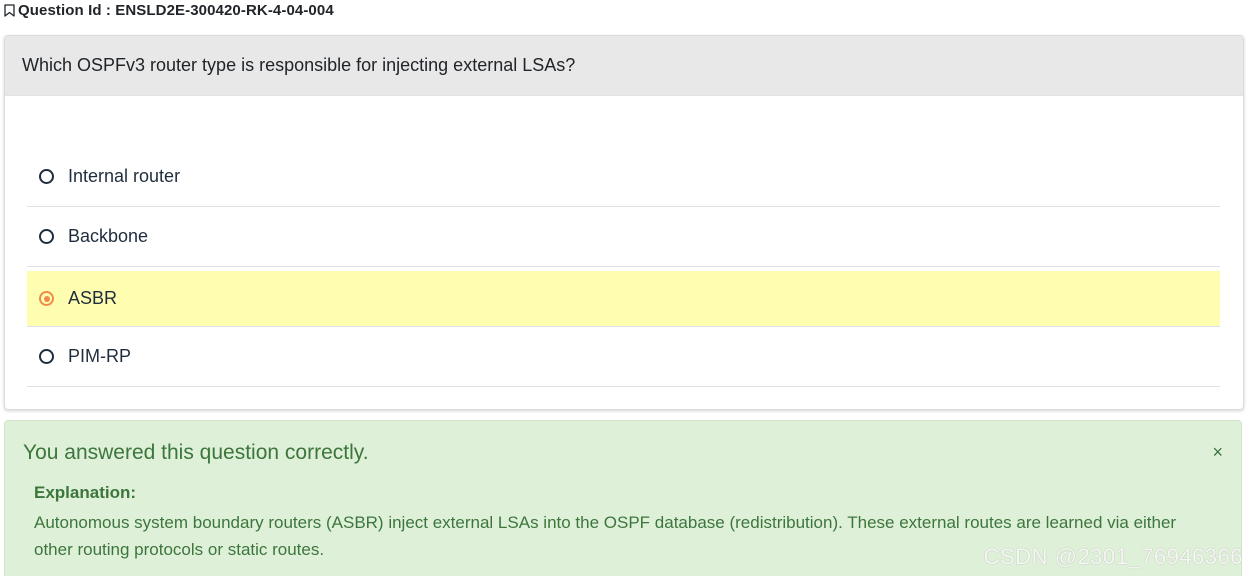 This screenshot has height=576, width=1247. I want to click on option-label: Internal router, so click(124, 176).